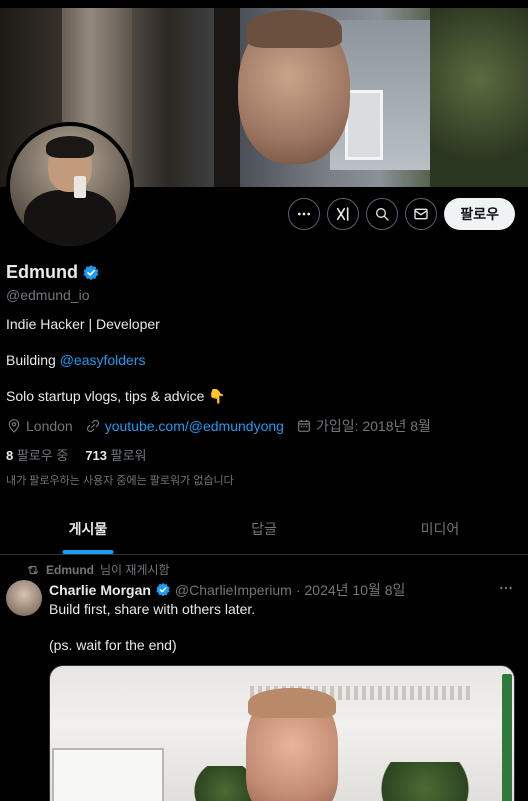 The image size is (528, 801). I want to click on easyfolders-link: @easyfolders, so click(103, 360).